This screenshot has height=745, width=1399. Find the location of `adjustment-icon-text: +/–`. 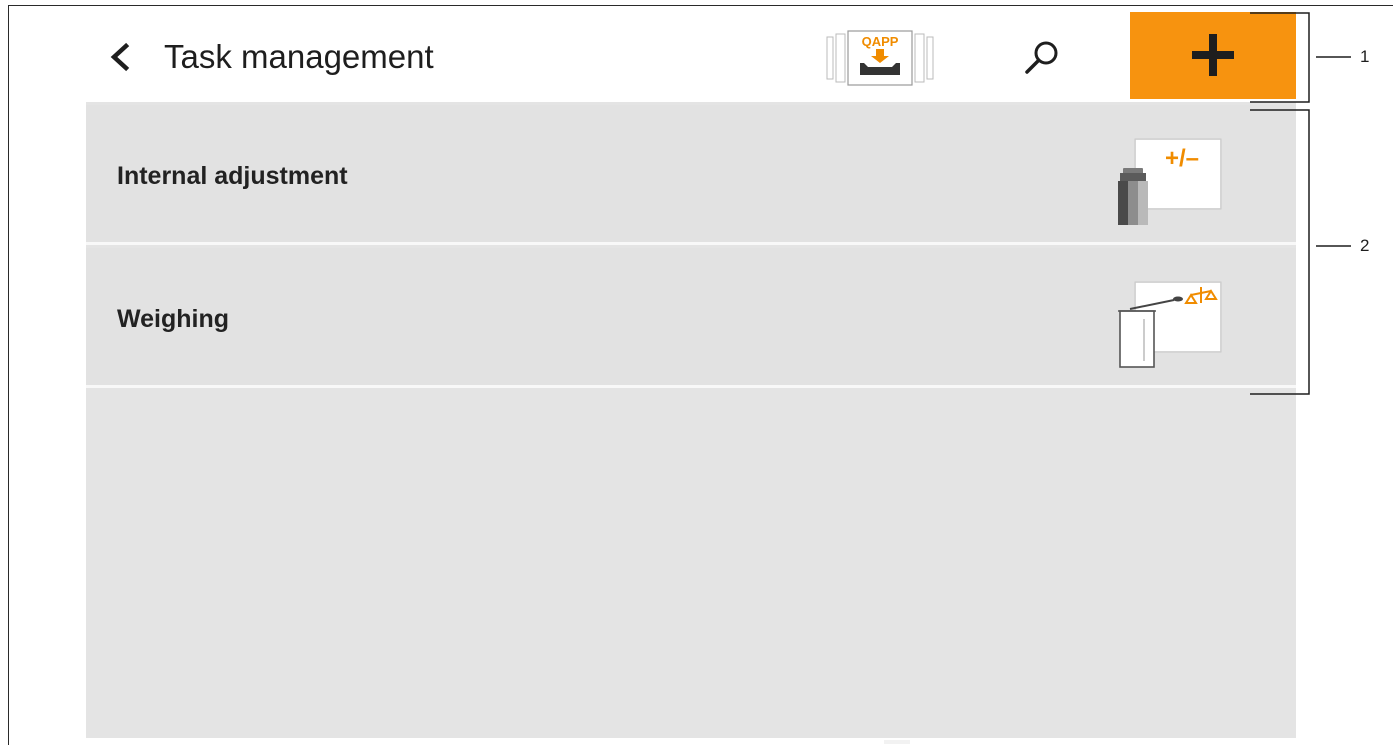

adjustment-icon-text: +/– is located at coordinates (1182, 158).